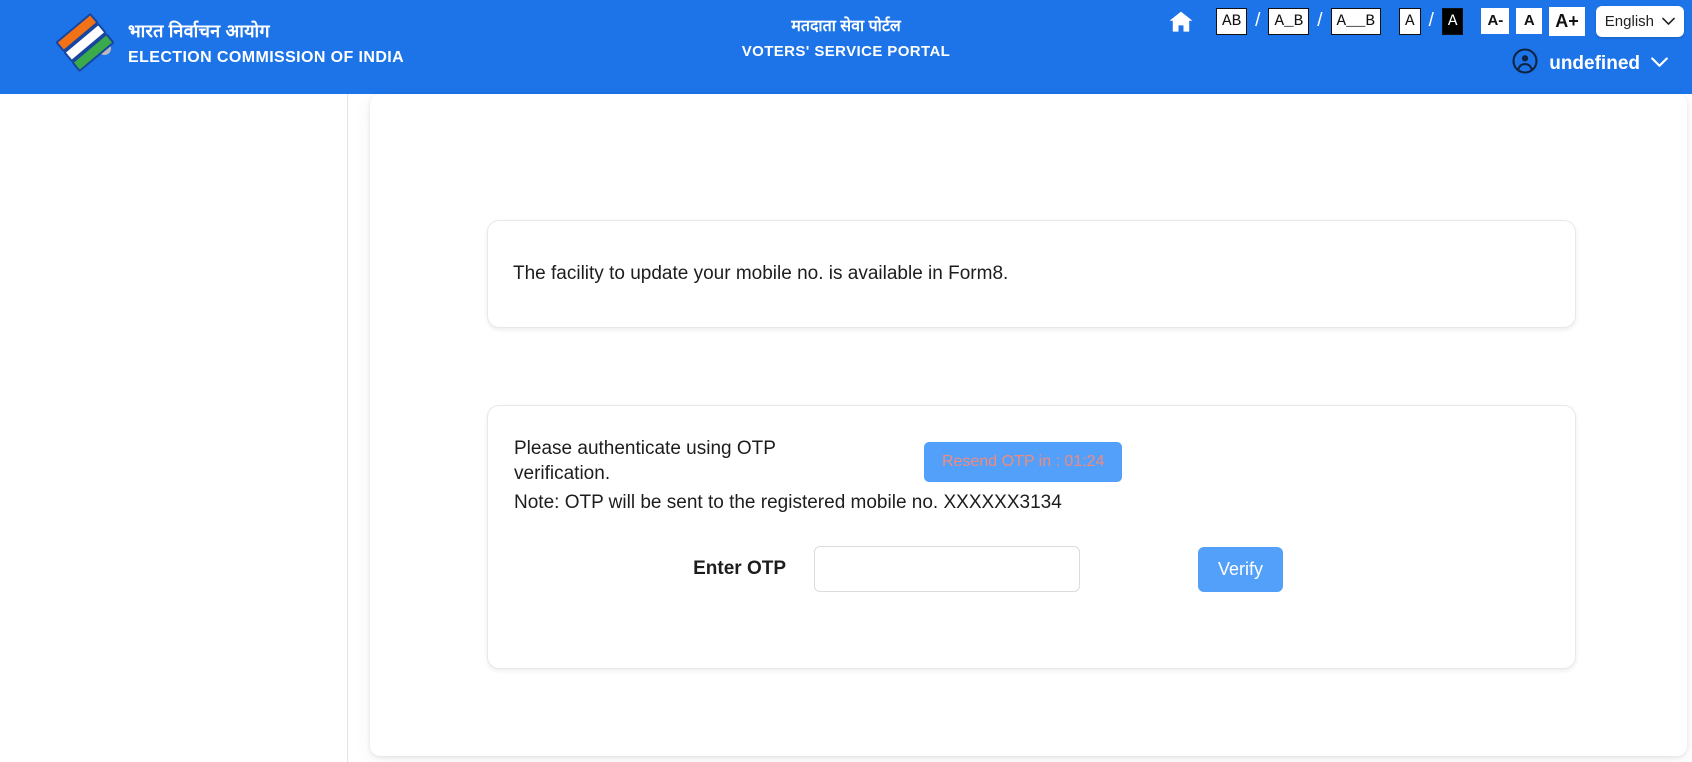  I want to click on font-increase-button: A+, so click(1567, 21).